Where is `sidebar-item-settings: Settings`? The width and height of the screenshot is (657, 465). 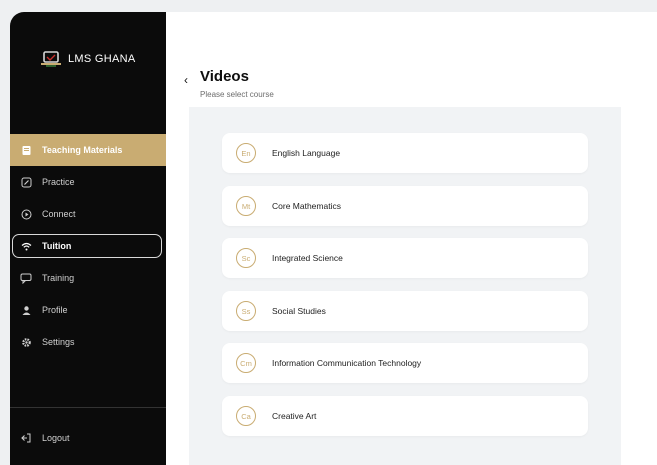
sidebar-item-settings: Settings is located at coordinates (88, 342).